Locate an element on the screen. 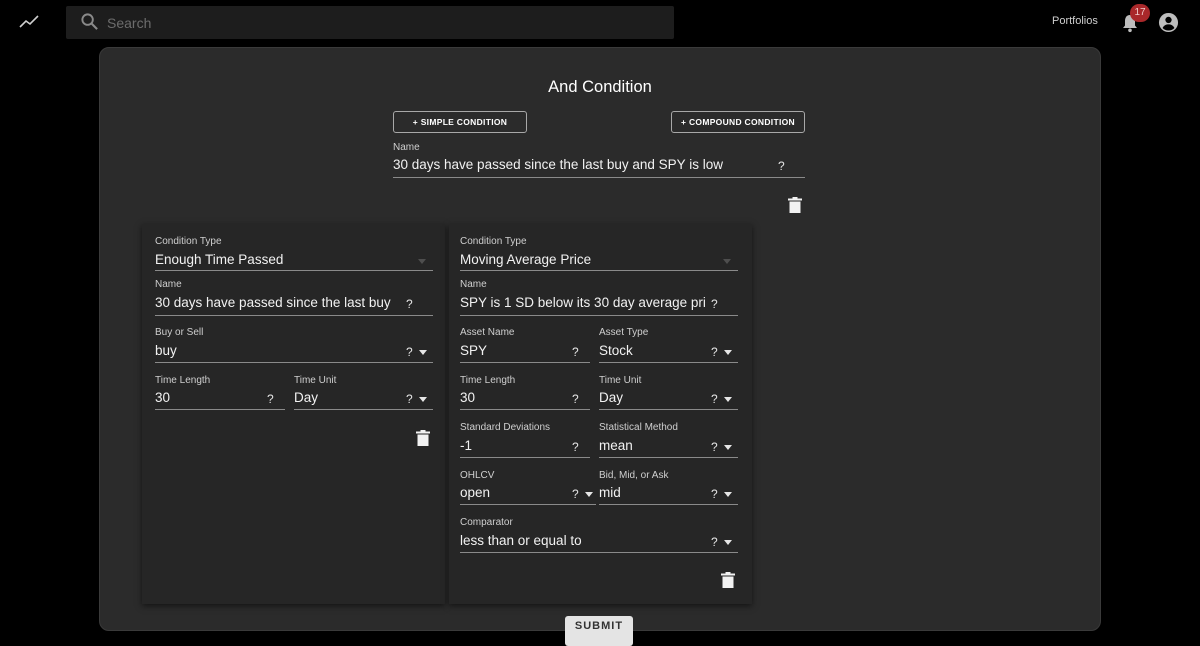 The height and width of the screenshot is (646, 1200). standard-deviations-underline is located at coordinates (525, 457).